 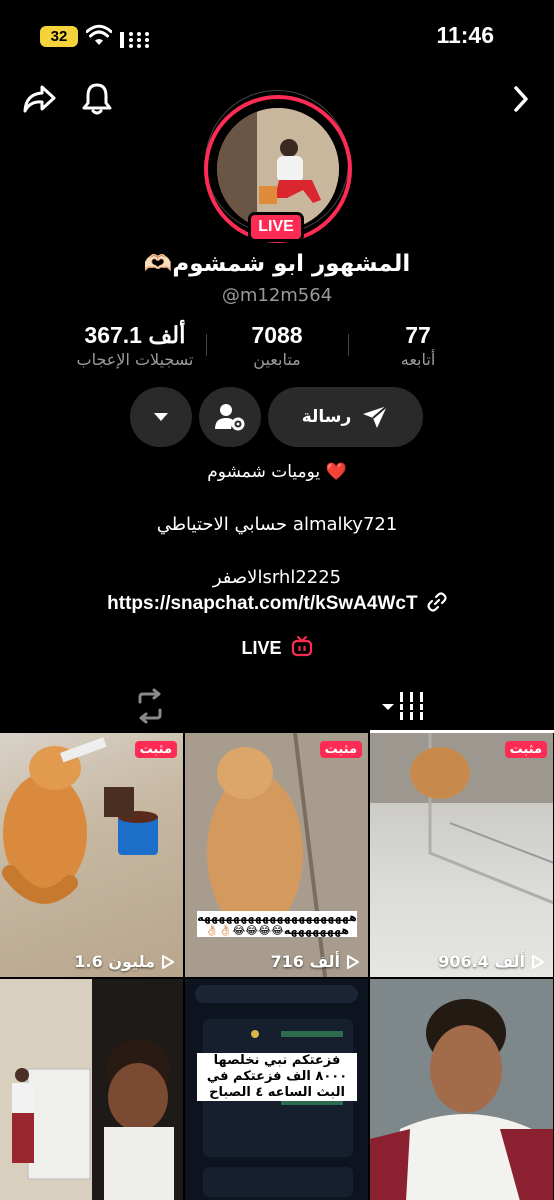 I want to click on link-icon, so click(x=437, y=602).